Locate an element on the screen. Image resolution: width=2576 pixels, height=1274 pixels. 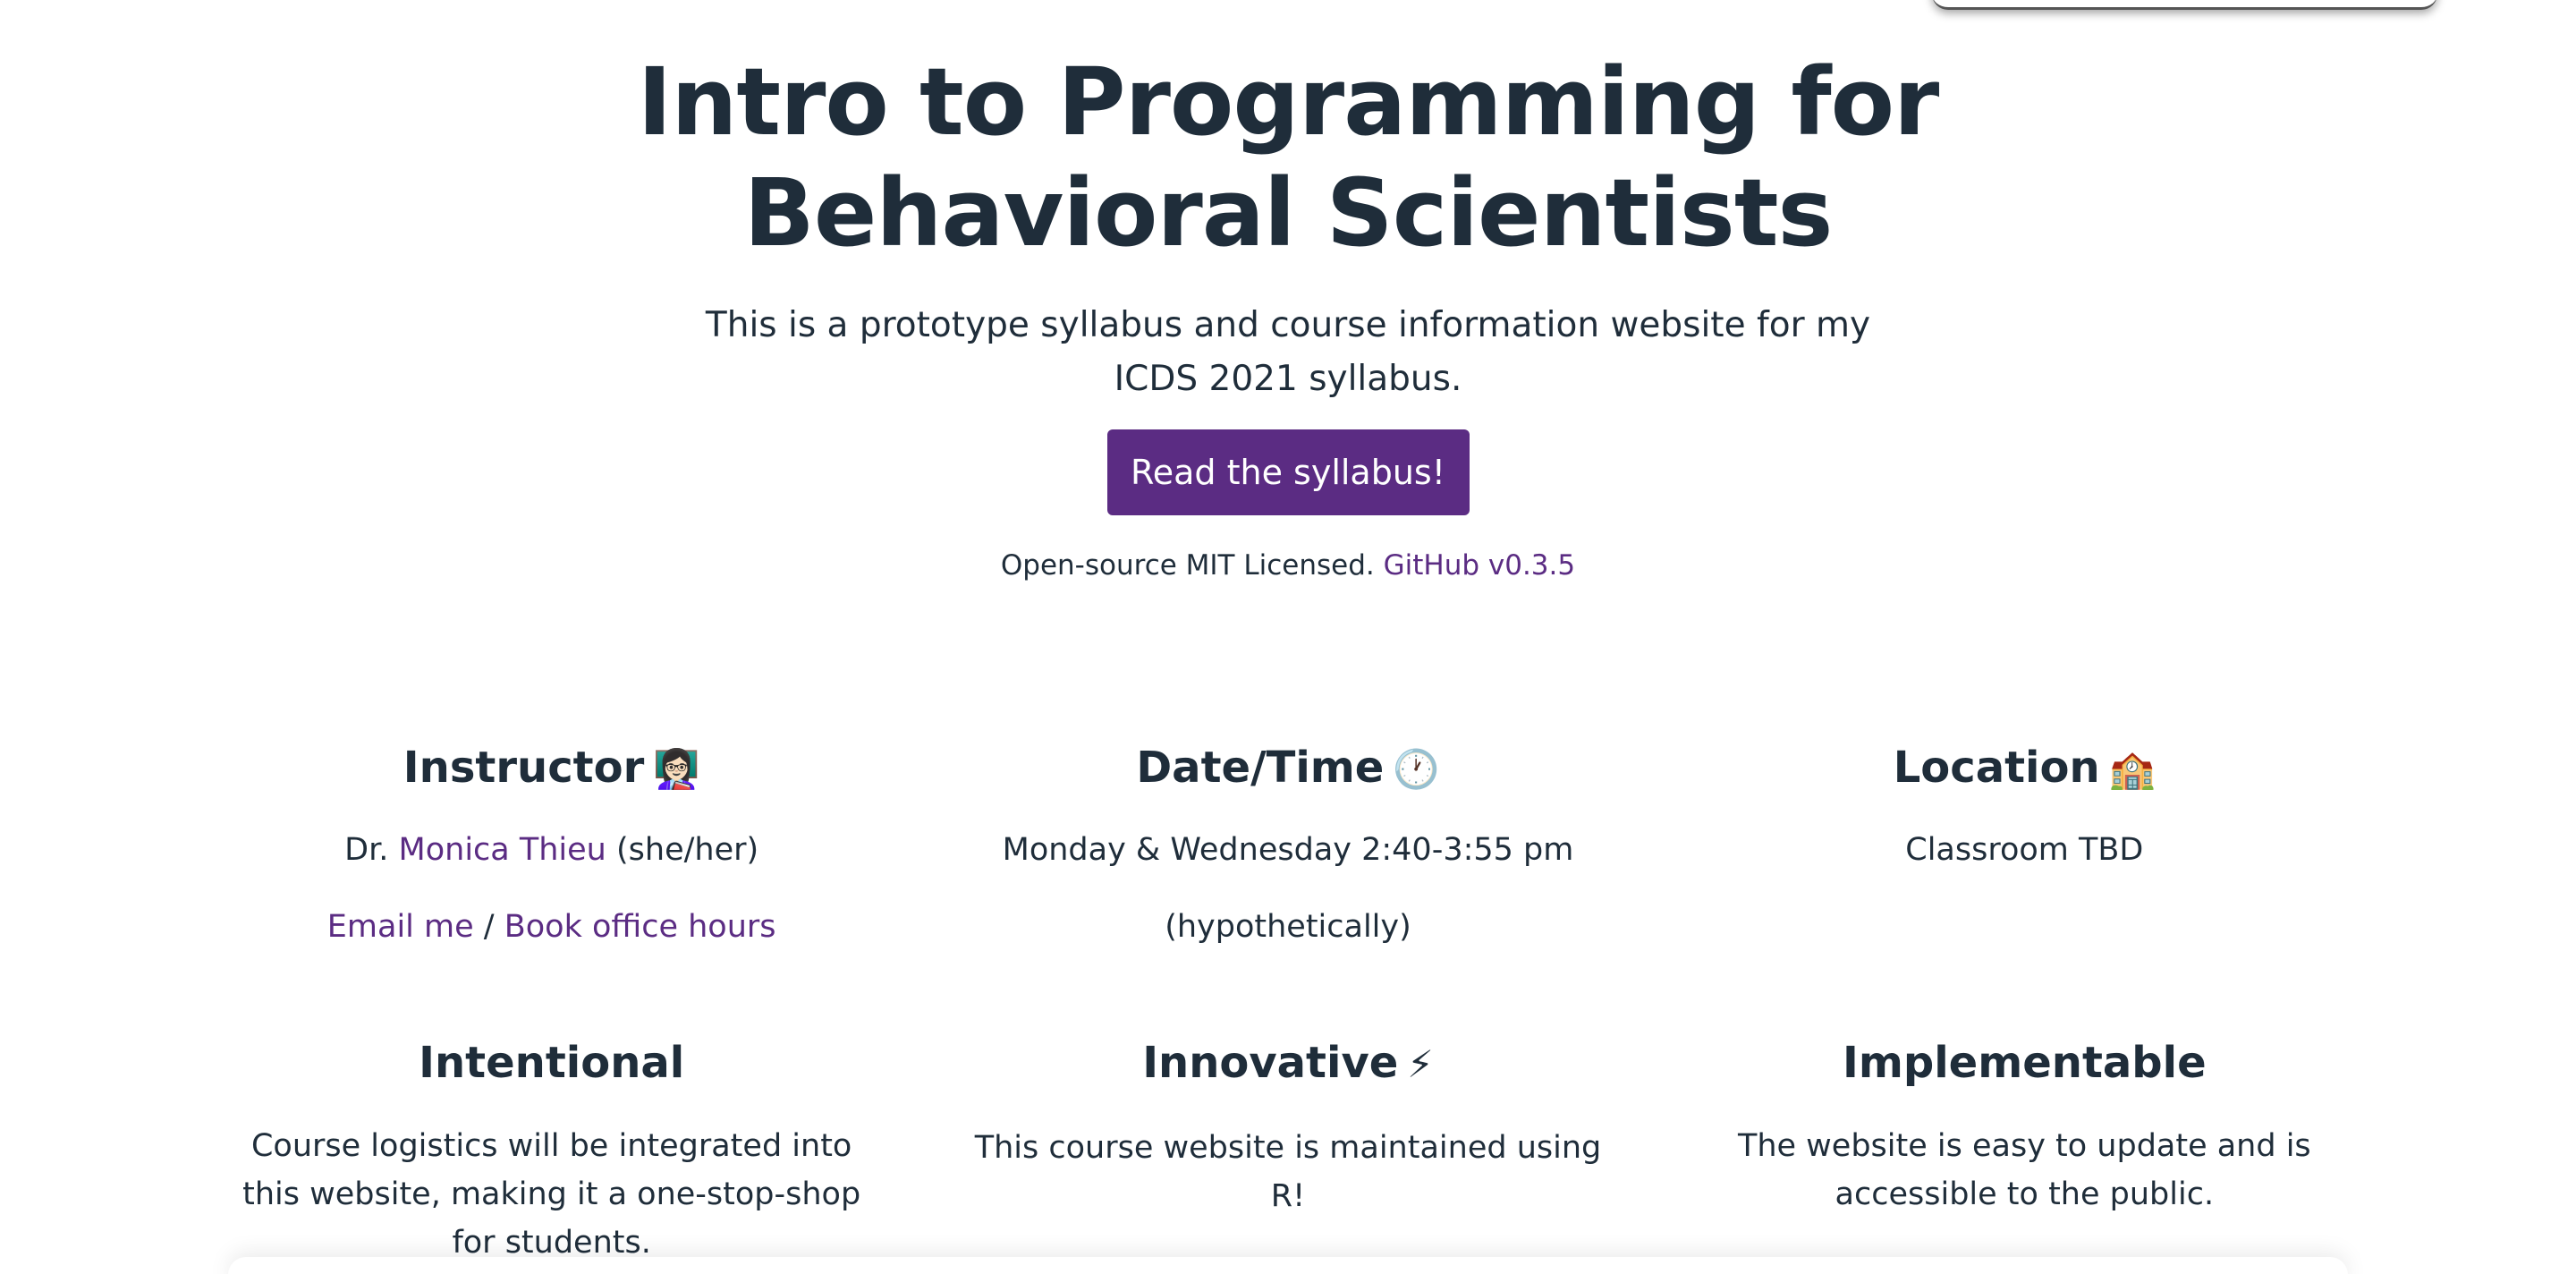
location-heading: Location 🏫 is located at coordinates (2025, 768).